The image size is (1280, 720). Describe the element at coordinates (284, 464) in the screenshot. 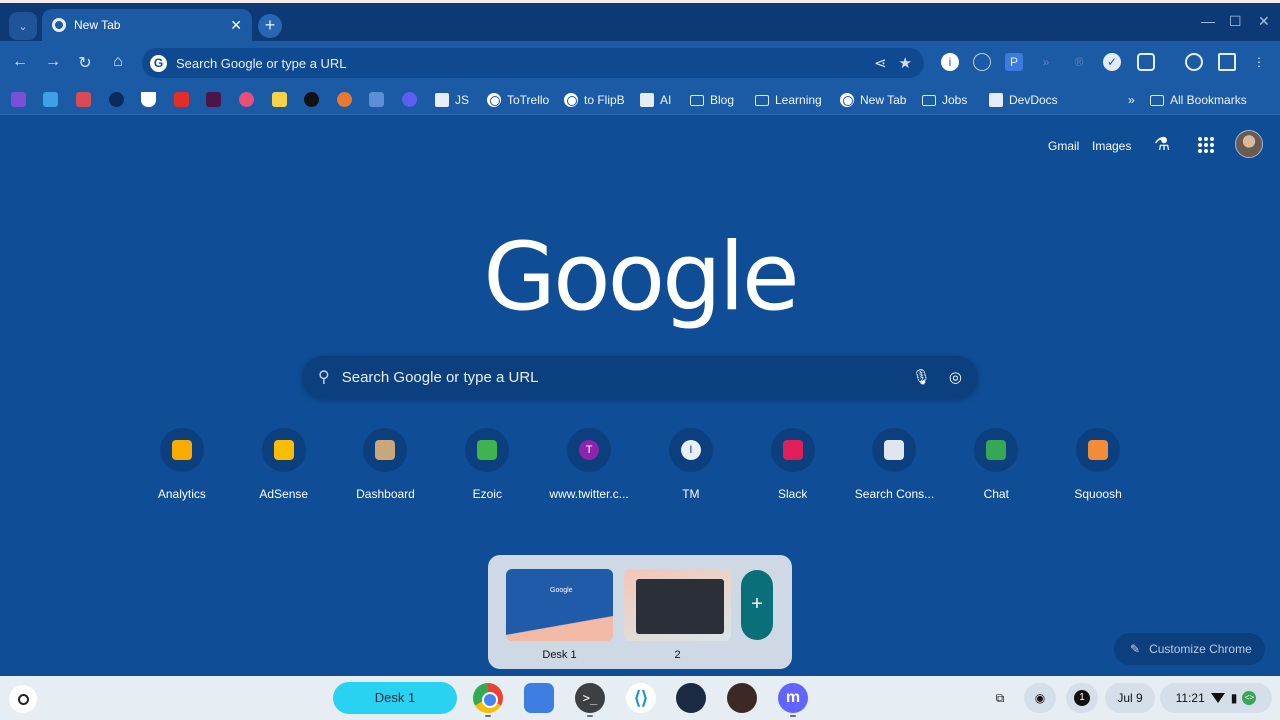

I see `shortcut-tile: AdSense` at that location.